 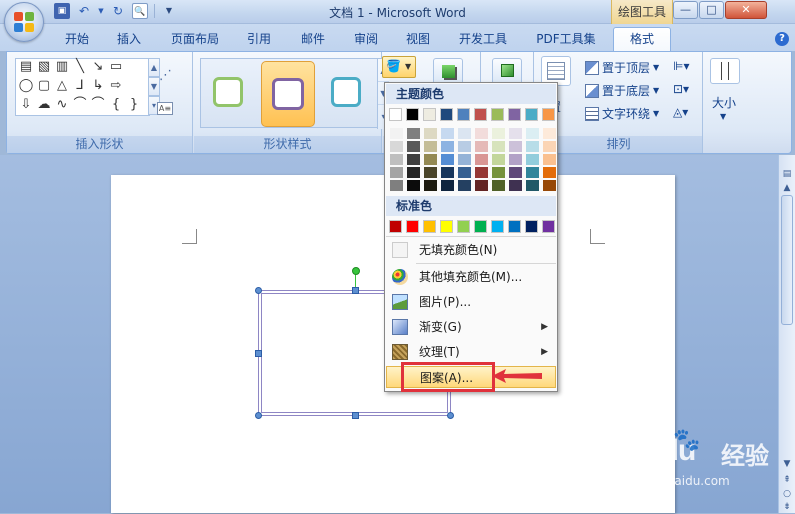 What do you see at coordinates (258, 353) in the screenshot?
I see `resize-handle-w` at bounding box center [258, 353].